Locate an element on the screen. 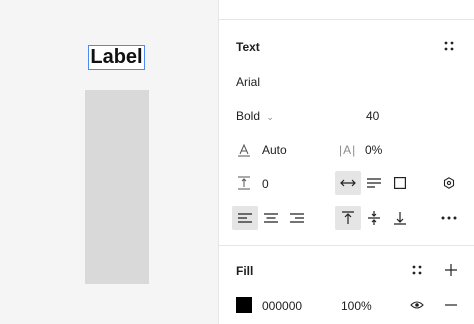  fill-styles-grid-icon is located at coordinates (417, 270).